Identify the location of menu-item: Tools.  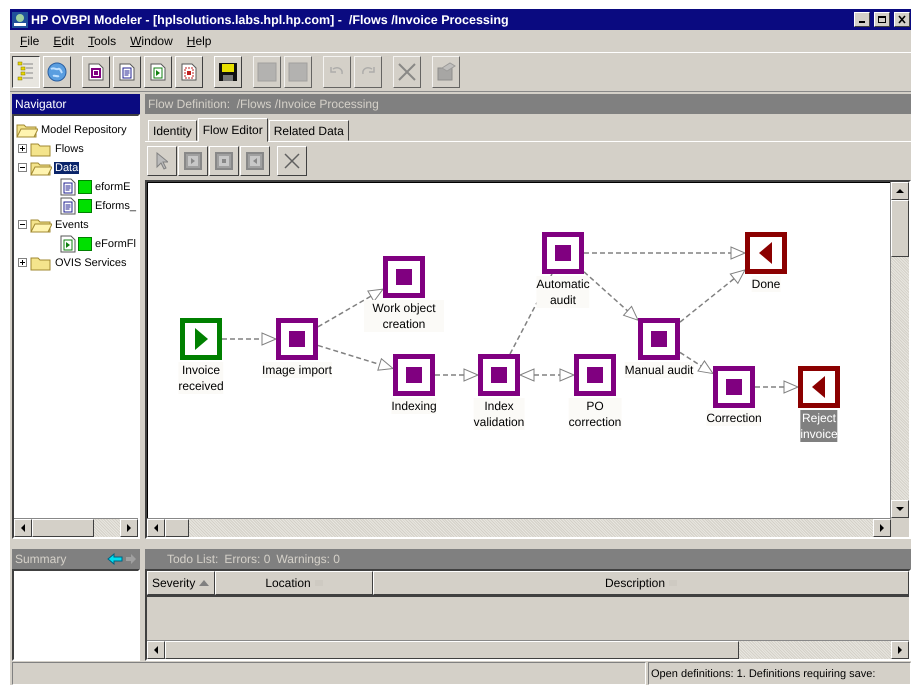
(102, 41).